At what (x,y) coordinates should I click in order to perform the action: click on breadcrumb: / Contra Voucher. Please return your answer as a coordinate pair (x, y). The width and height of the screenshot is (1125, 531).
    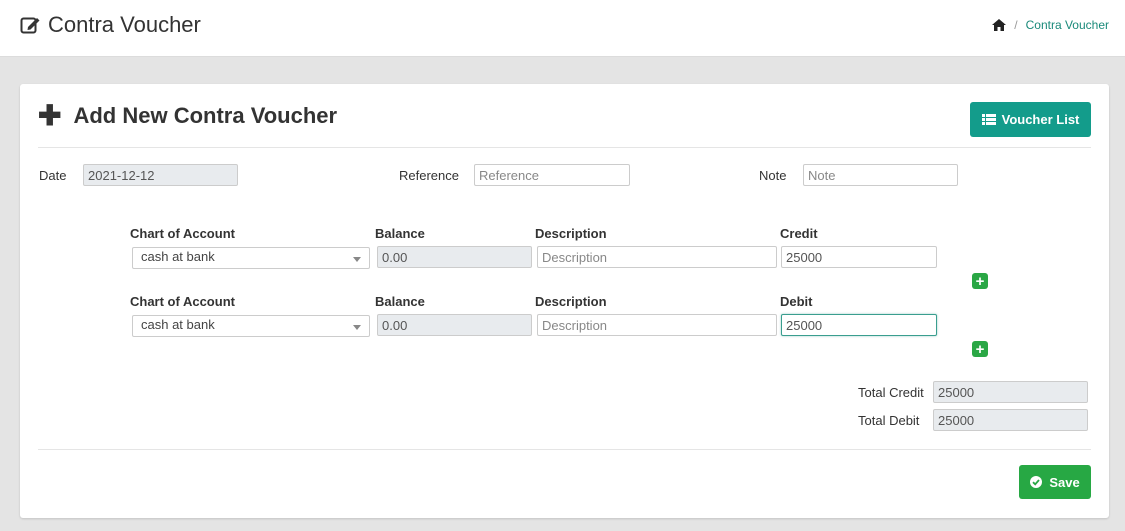
    Looking at the image, I should click on (1050, 25).